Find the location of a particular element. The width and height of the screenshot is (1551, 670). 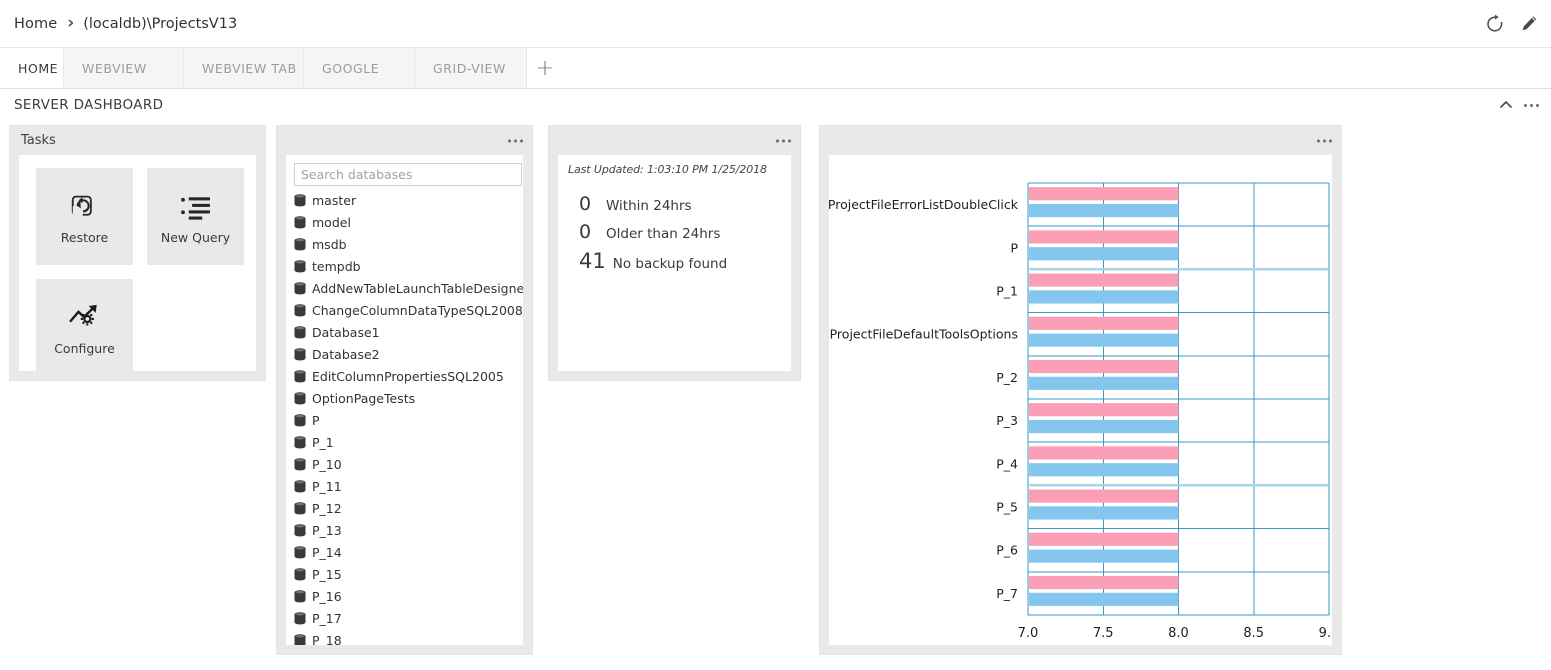

database-name: model is located at coordinates (331, 222).